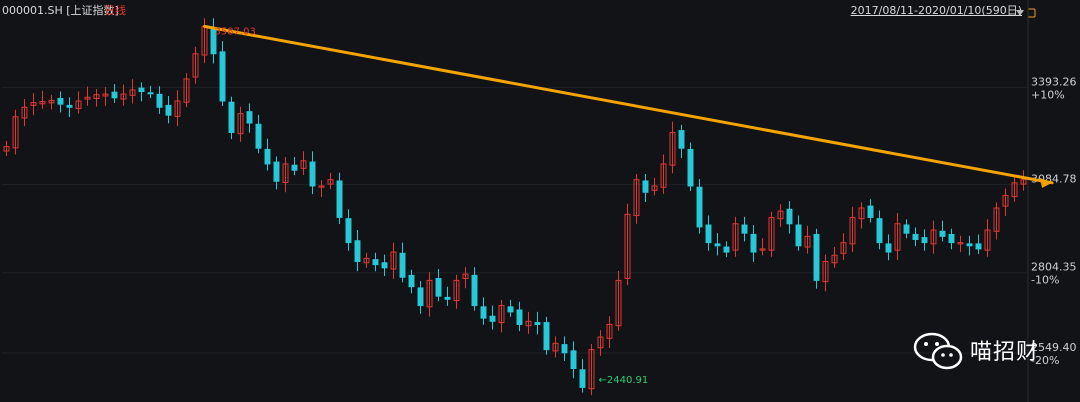  Describe the element at coordinates (1054, 81) in the screenshot. I see `y-tick-label: 3393.26` at that location.